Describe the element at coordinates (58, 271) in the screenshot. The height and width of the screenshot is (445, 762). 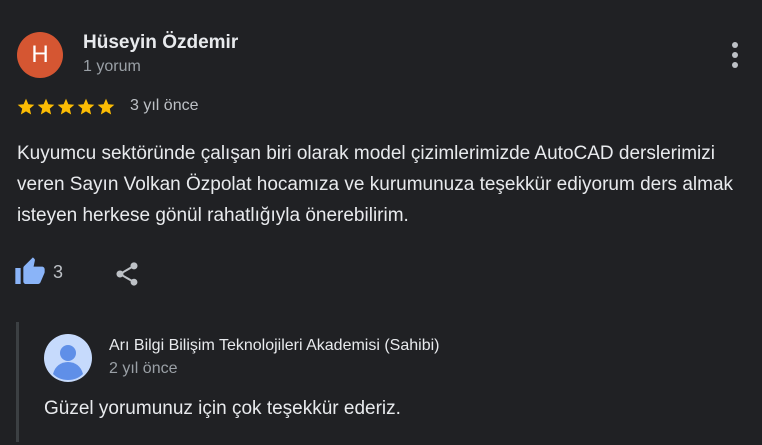
I see `like-count: 3` at that location.